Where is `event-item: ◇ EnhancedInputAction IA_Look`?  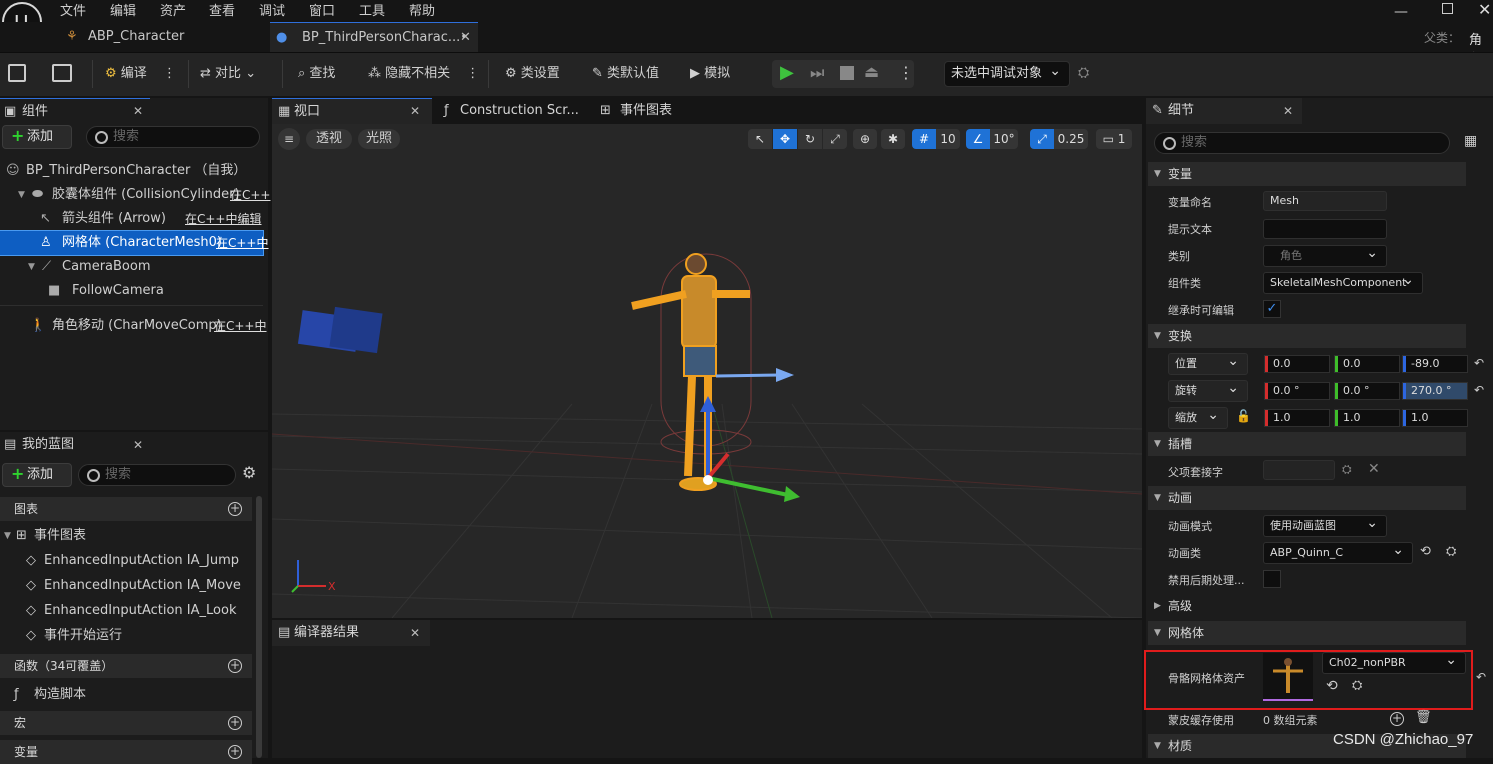
event-item: ◇ EnhancedInputAction IA_Look is located at coordinates (118, 611).